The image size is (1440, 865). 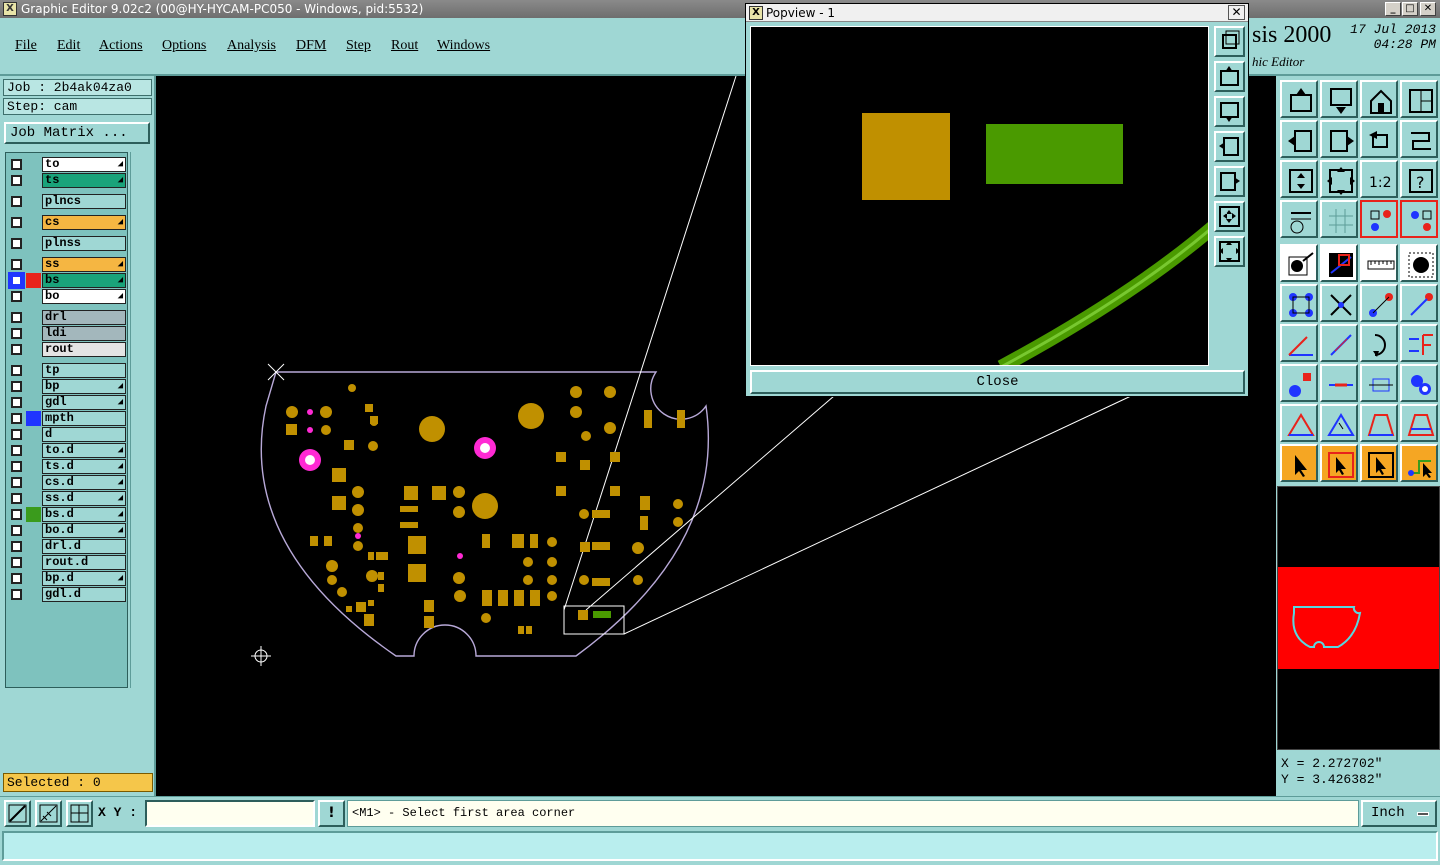 What do you see at coordinates (1339, 383) in the screenshot?
I see `hline-button` at bounding box center [1339, 383].